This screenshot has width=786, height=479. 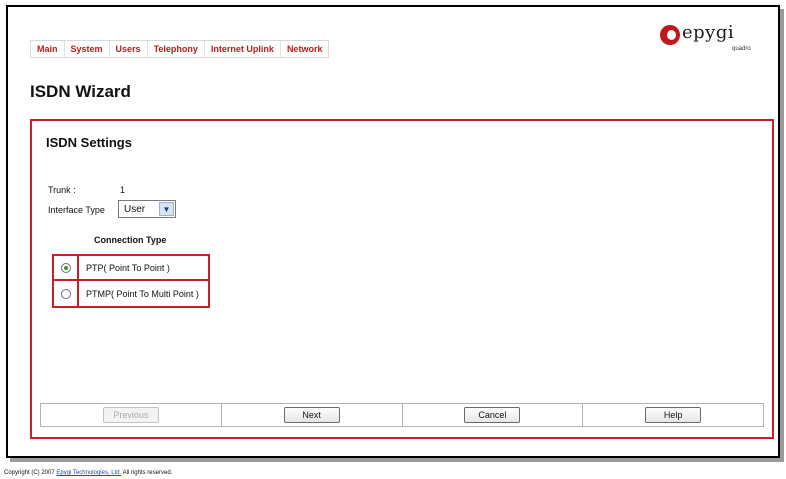 I want to click on interface-type-label: Interface Type, so click(x=76, y=210).